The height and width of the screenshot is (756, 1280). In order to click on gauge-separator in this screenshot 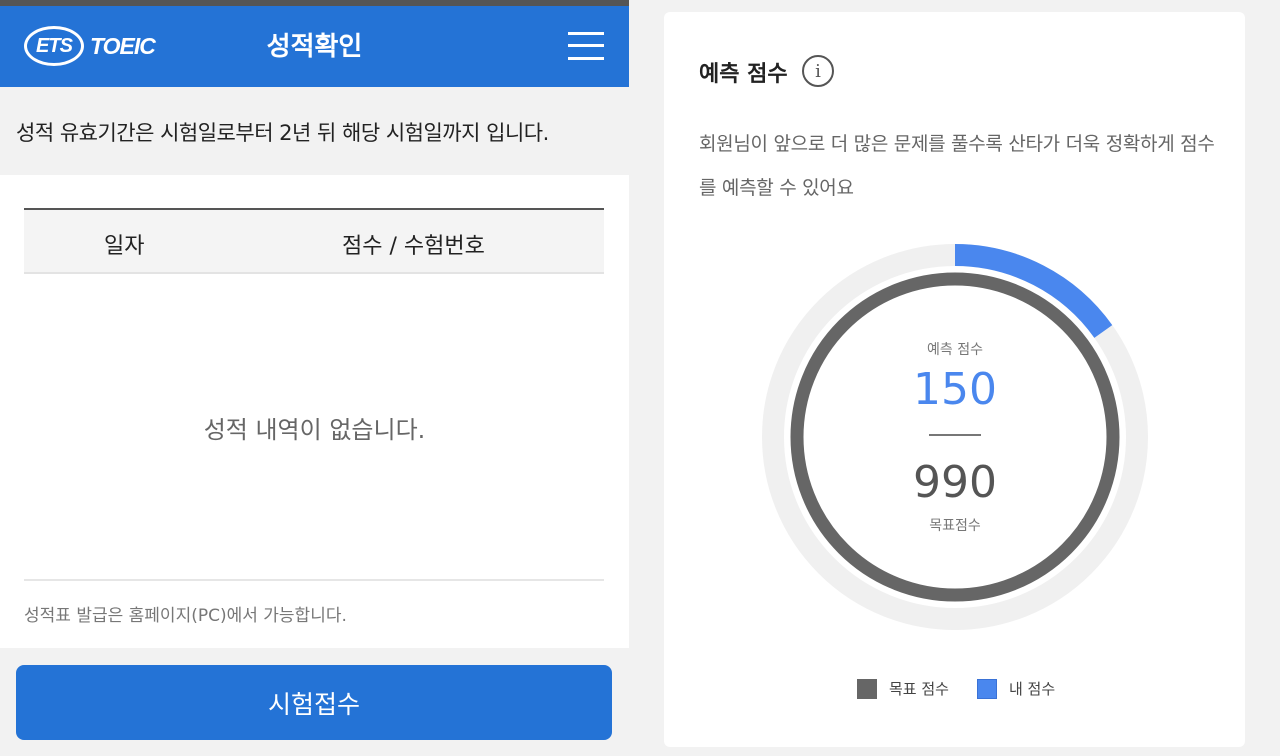, I will do `click(955, 435)`.